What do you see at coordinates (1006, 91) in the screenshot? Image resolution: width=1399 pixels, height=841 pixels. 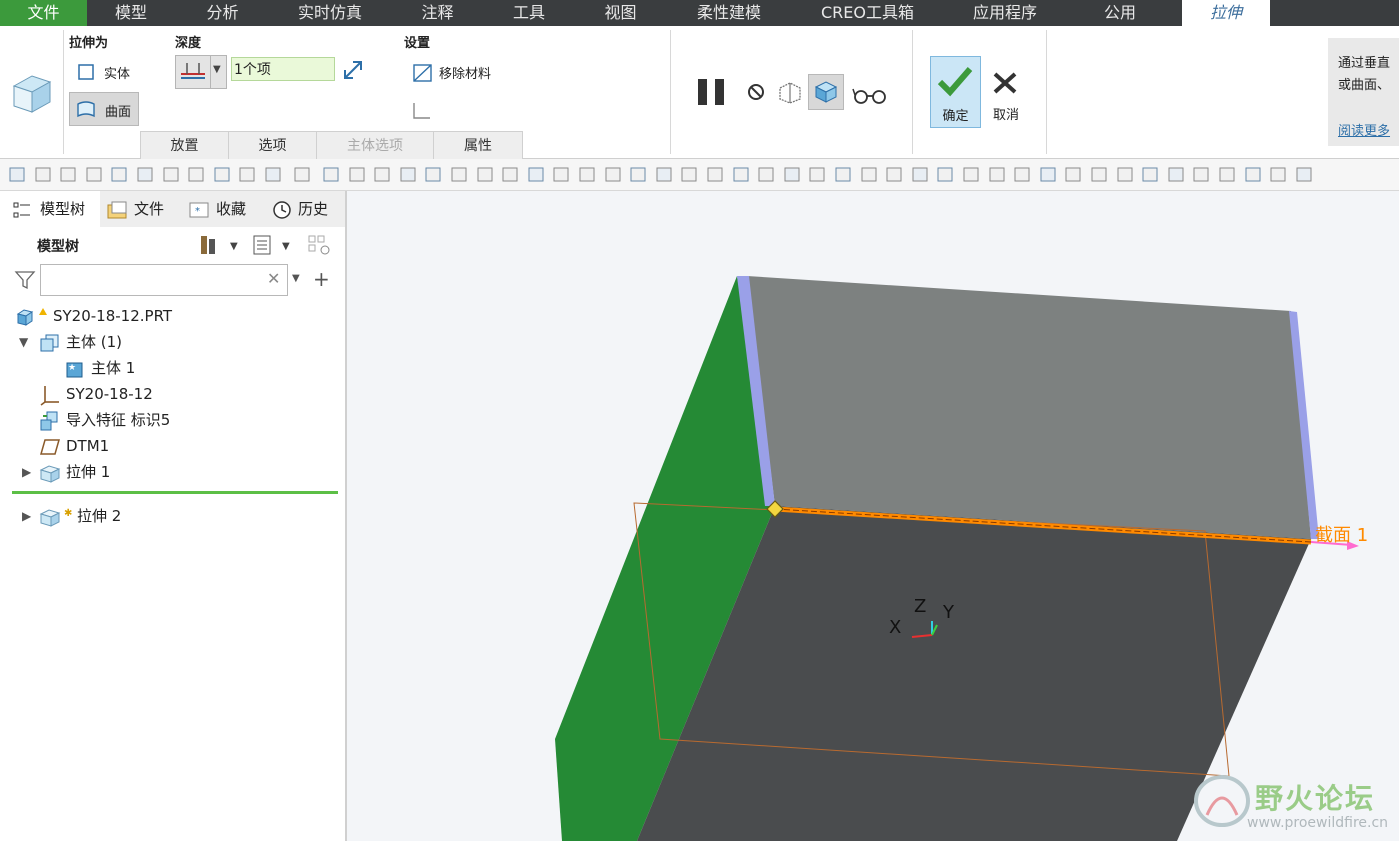 I see `cancel-button: 取消` at bounding box center [1006, 91].